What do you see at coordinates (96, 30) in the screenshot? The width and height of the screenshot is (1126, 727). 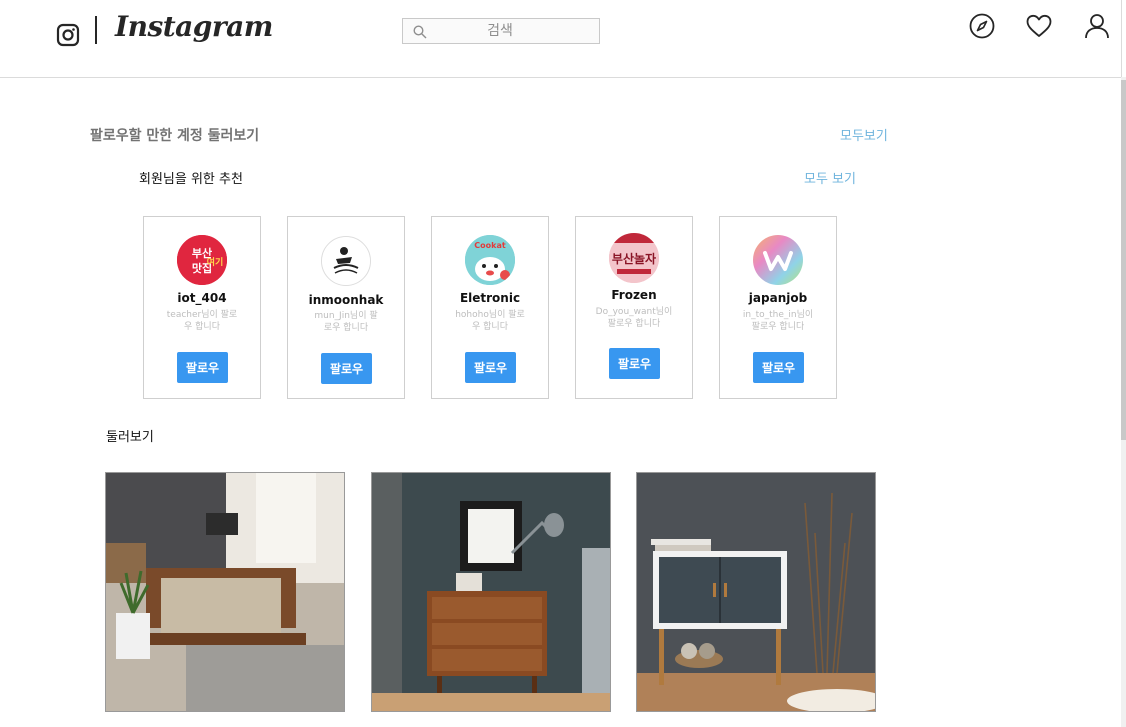 I see `logo-divider` at bounding box center [96, 30].